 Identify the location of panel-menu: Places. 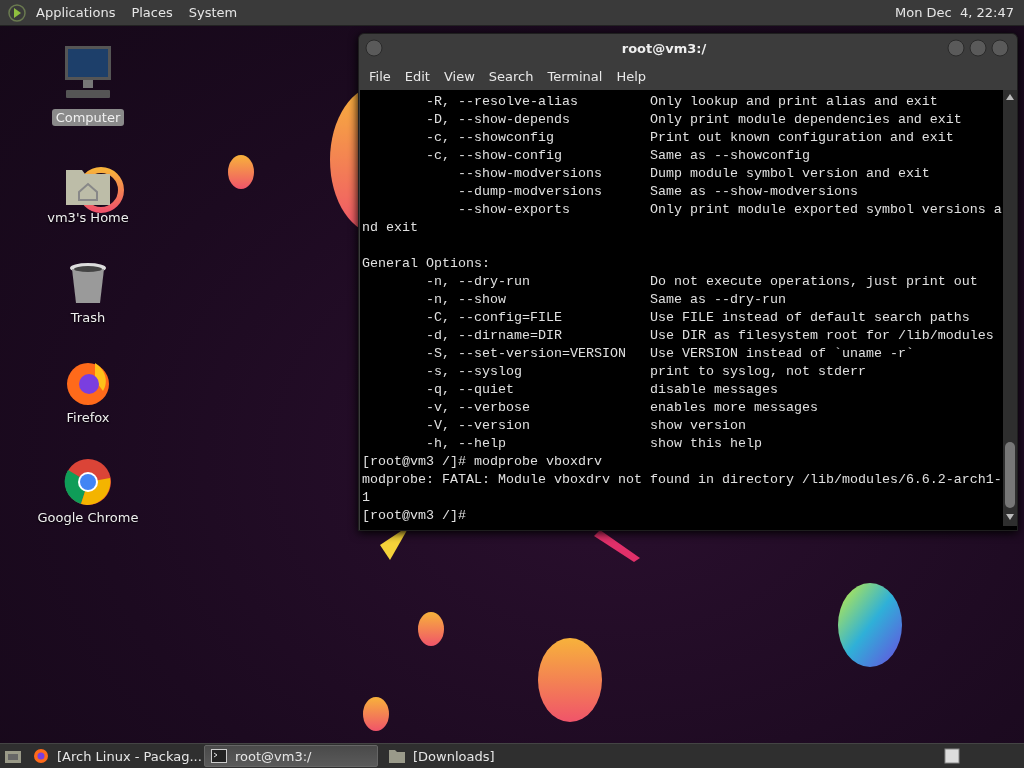
(152, 12).